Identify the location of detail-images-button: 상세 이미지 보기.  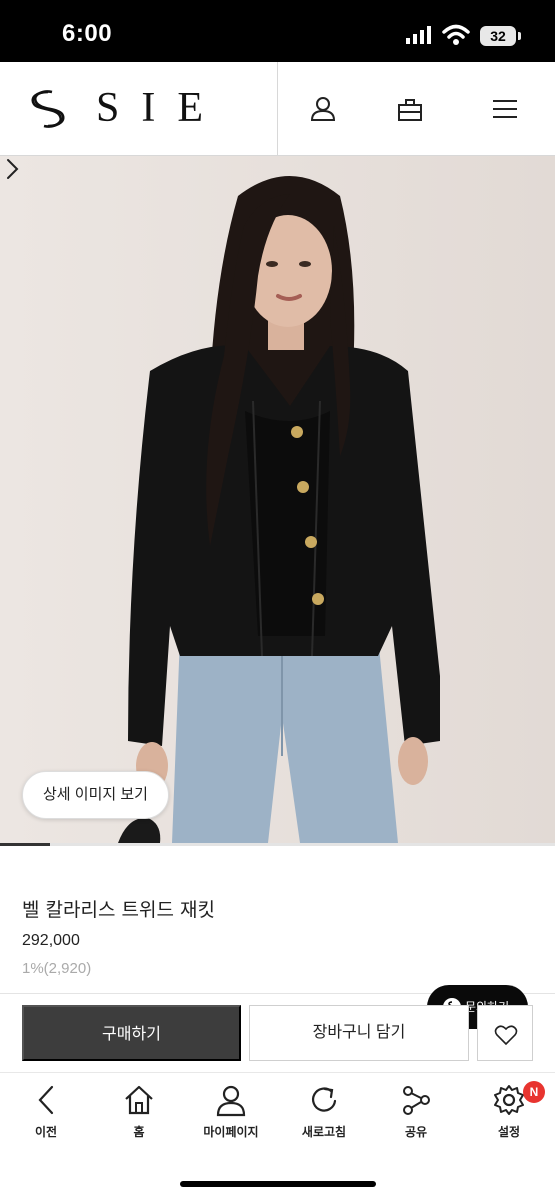
(95, 795).